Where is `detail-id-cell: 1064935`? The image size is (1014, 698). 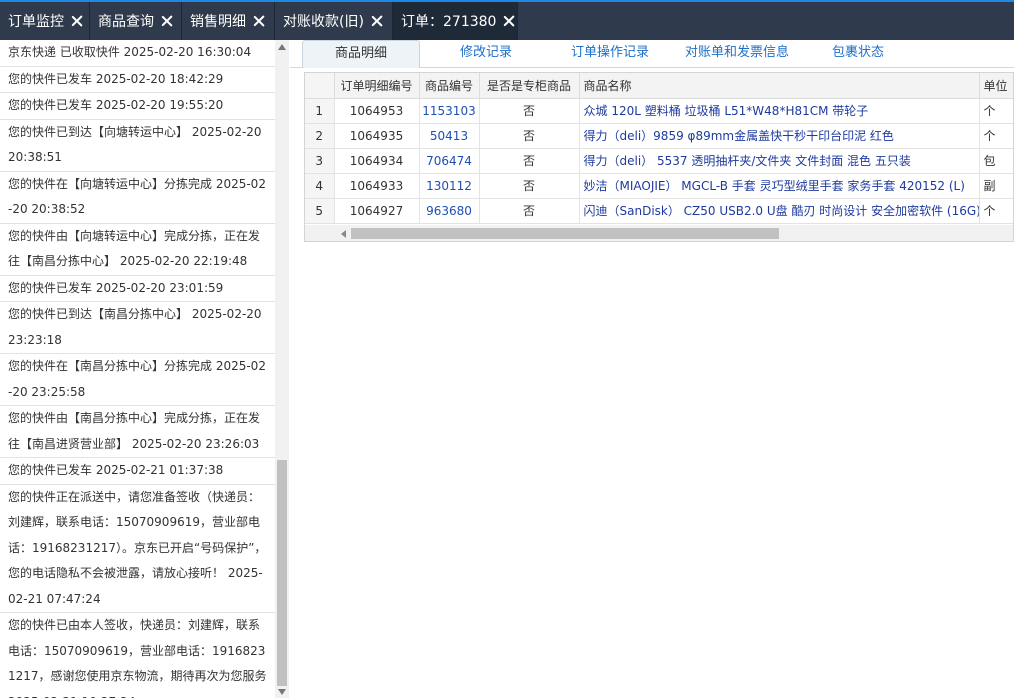 detail-id-cell: 1064935 is located at coordinates (377, 136).